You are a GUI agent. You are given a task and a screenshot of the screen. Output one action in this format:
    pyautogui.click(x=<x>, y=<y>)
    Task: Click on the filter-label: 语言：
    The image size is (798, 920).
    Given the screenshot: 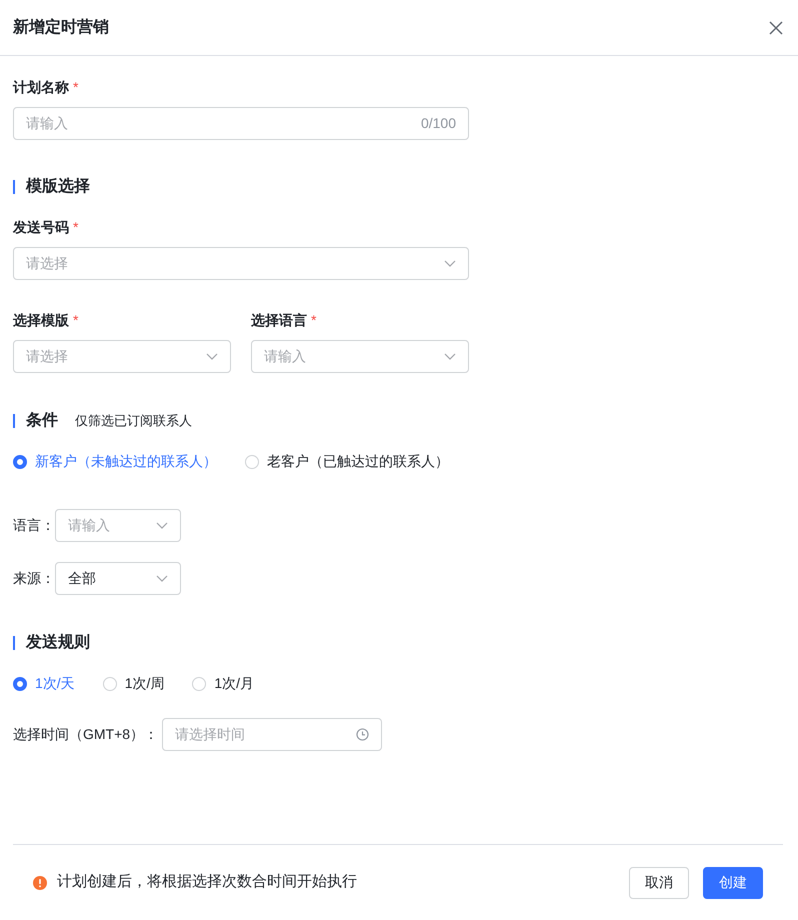 What is the action you would take?
    pyautogui.click(x=34, y=525)
    